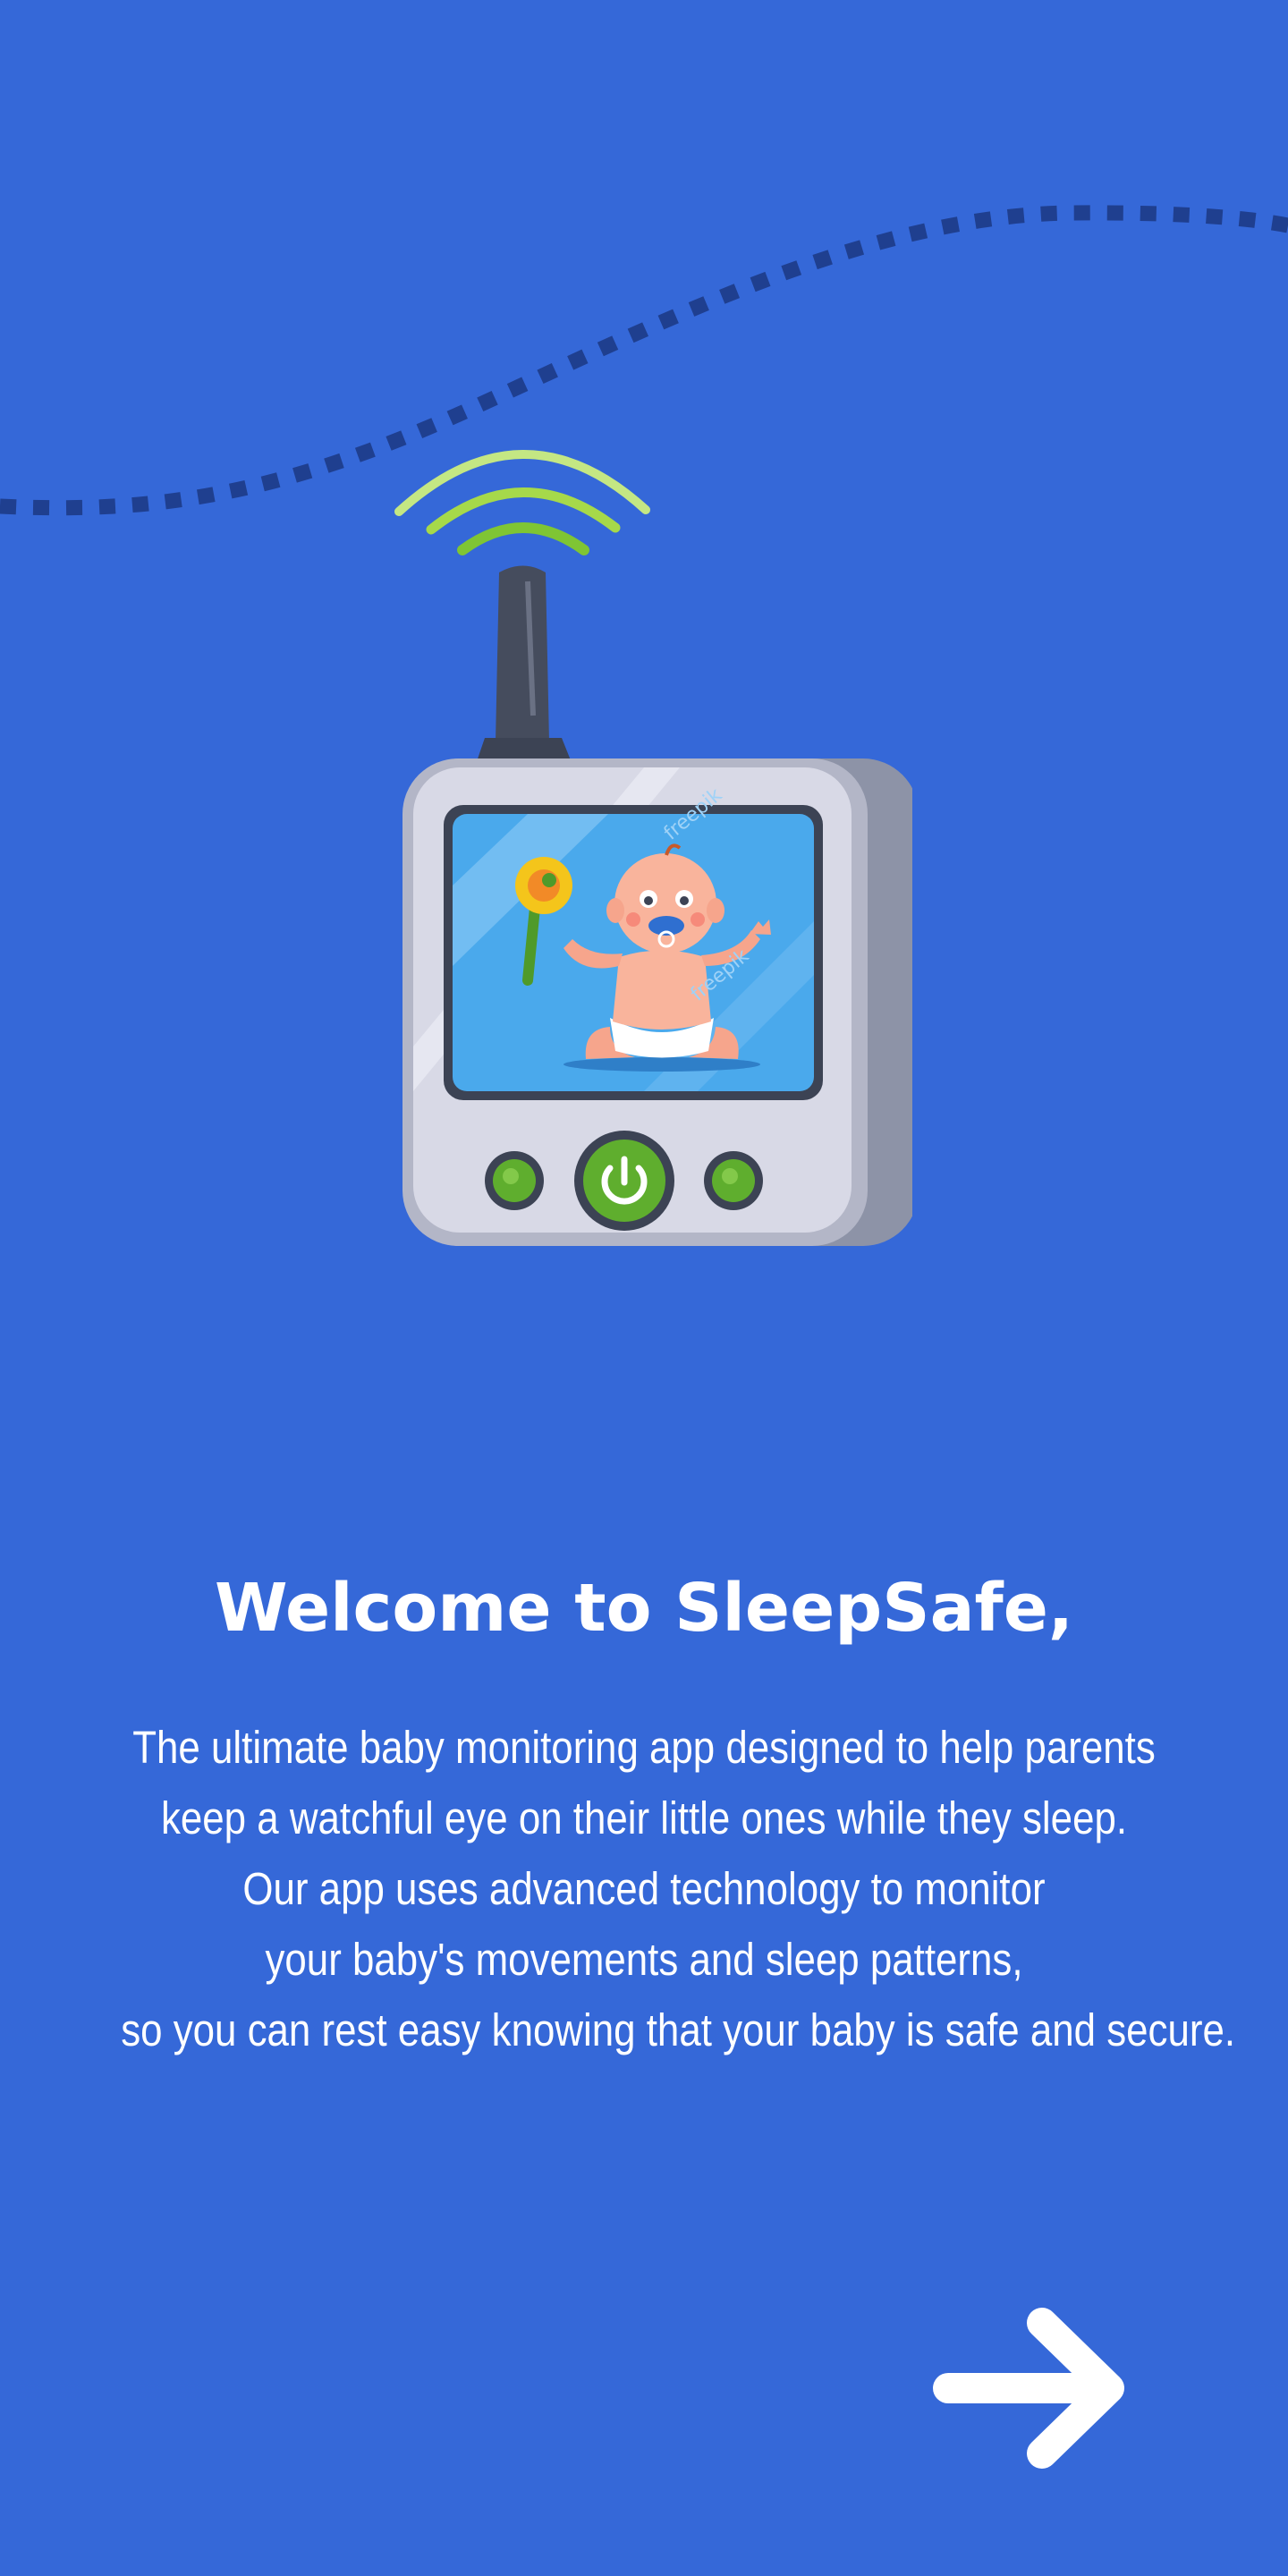 This screenshot has width=1288, height=2576. I want to click on welcome-title: Welcome to SleepSafe,, so click(643, 1608).